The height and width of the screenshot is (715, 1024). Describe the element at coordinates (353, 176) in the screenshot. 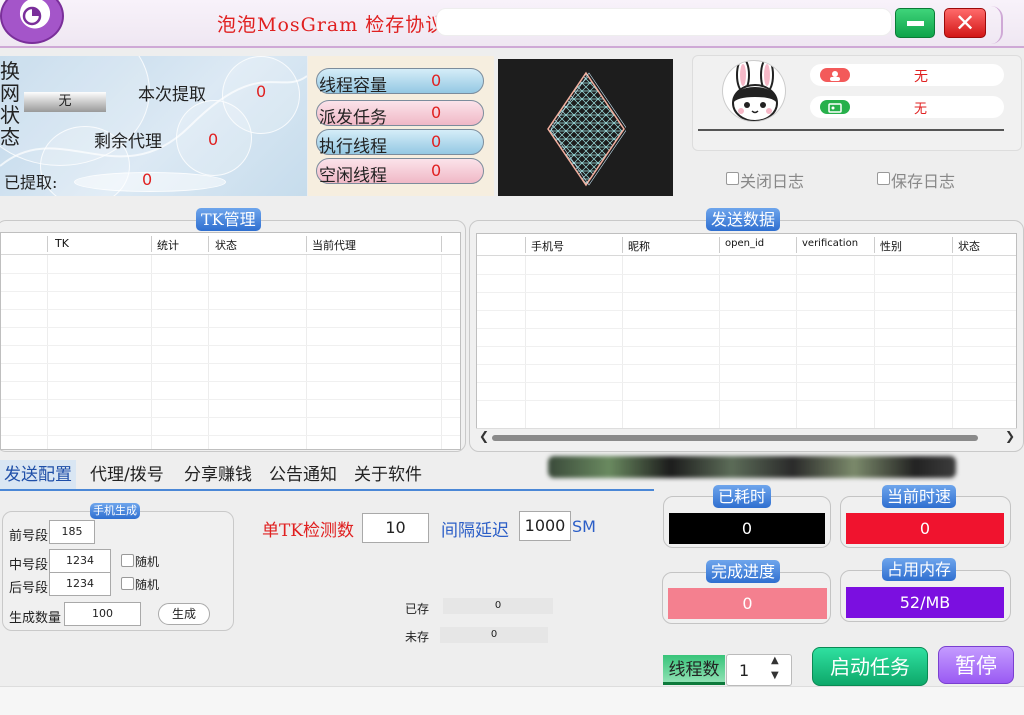

I see `idle-thread-label: 空闲线程` at that location.